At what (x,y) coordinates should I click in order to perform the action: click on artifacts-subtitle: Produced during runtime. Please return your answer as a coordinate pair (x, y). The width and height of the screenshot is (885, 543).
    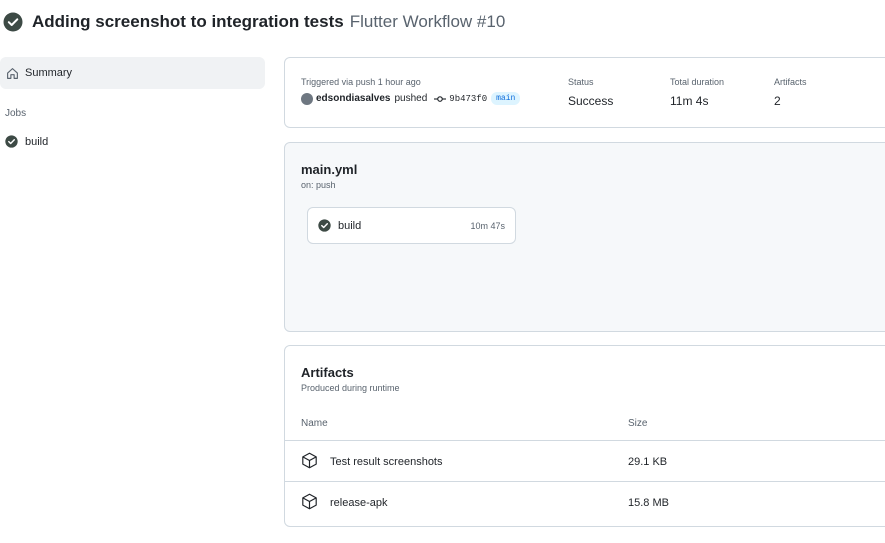
    Looking at the image, I should click on (350, 388).